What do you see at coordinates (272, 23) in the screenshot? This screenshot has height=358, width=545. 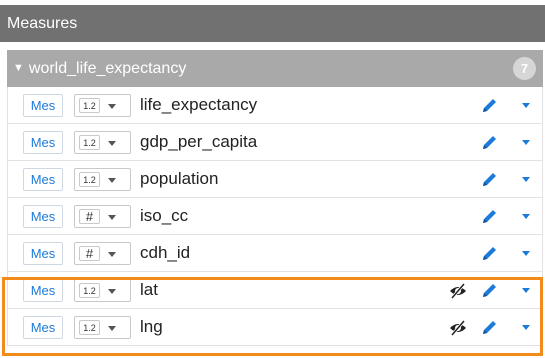 I see `measures-panel-header: Measures` at bounding box center [272, 23].